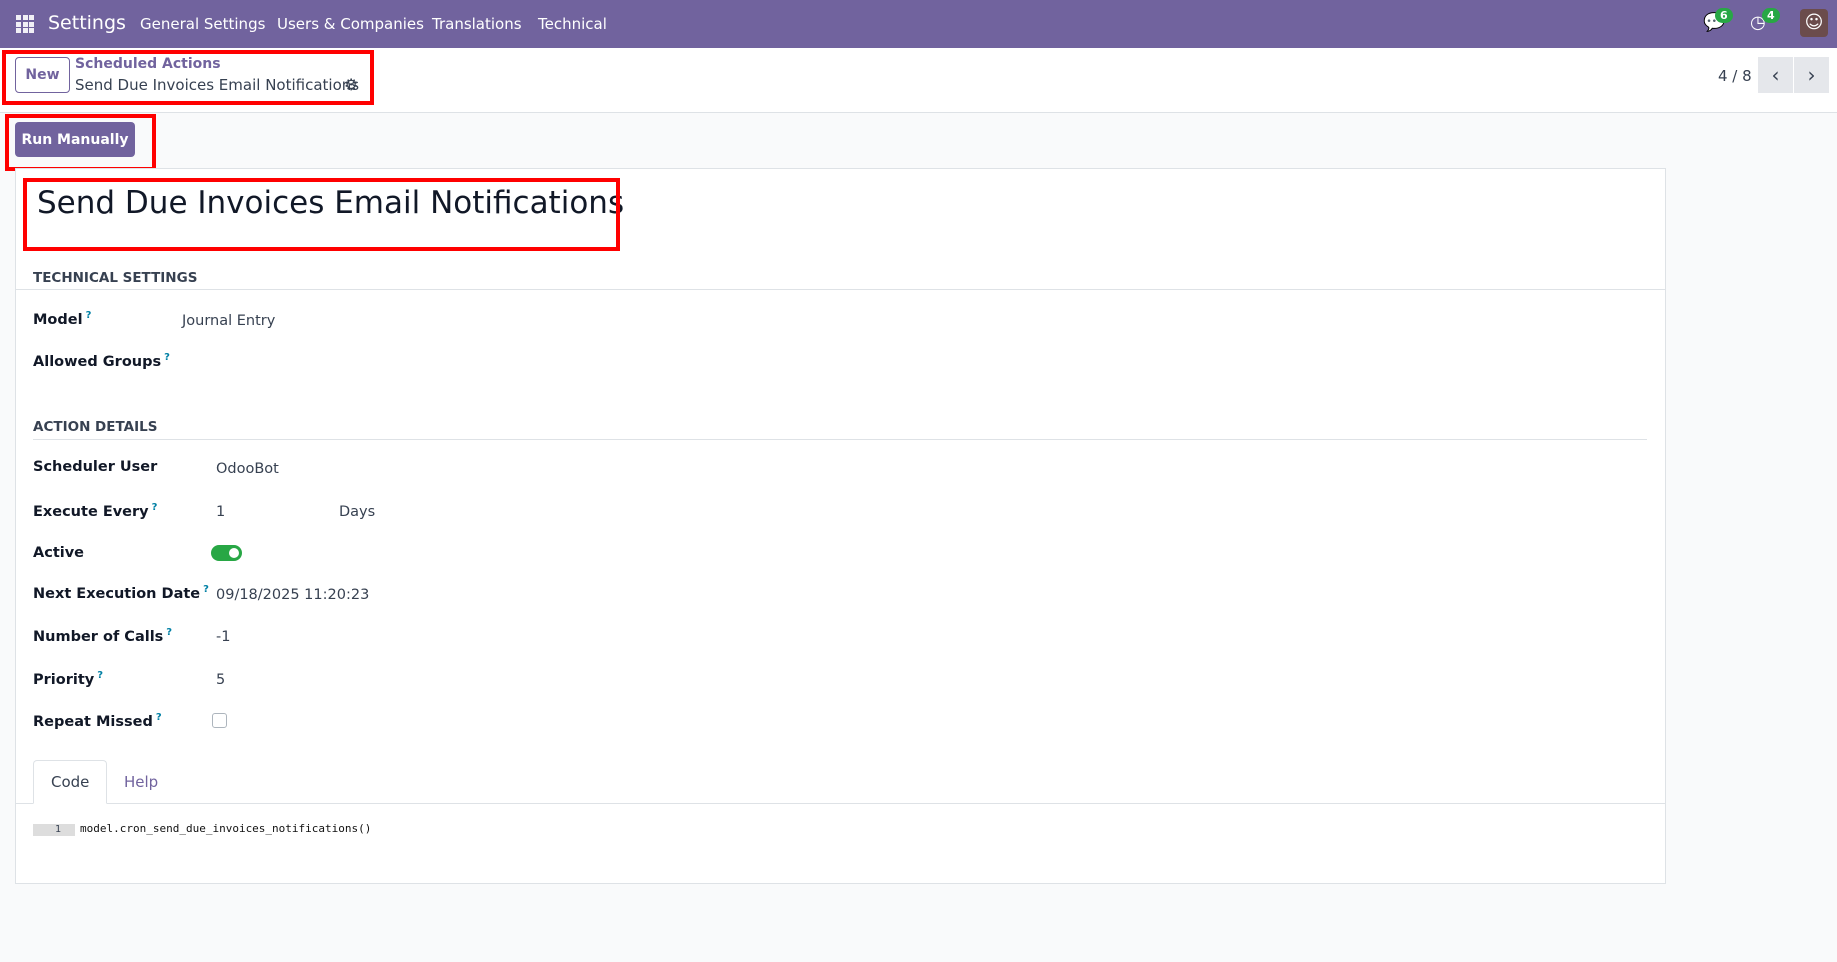  What do you see at coordinates (141, 782) in the screenshot?
I see `tab-help: Help` at bounding box center [141, 782].